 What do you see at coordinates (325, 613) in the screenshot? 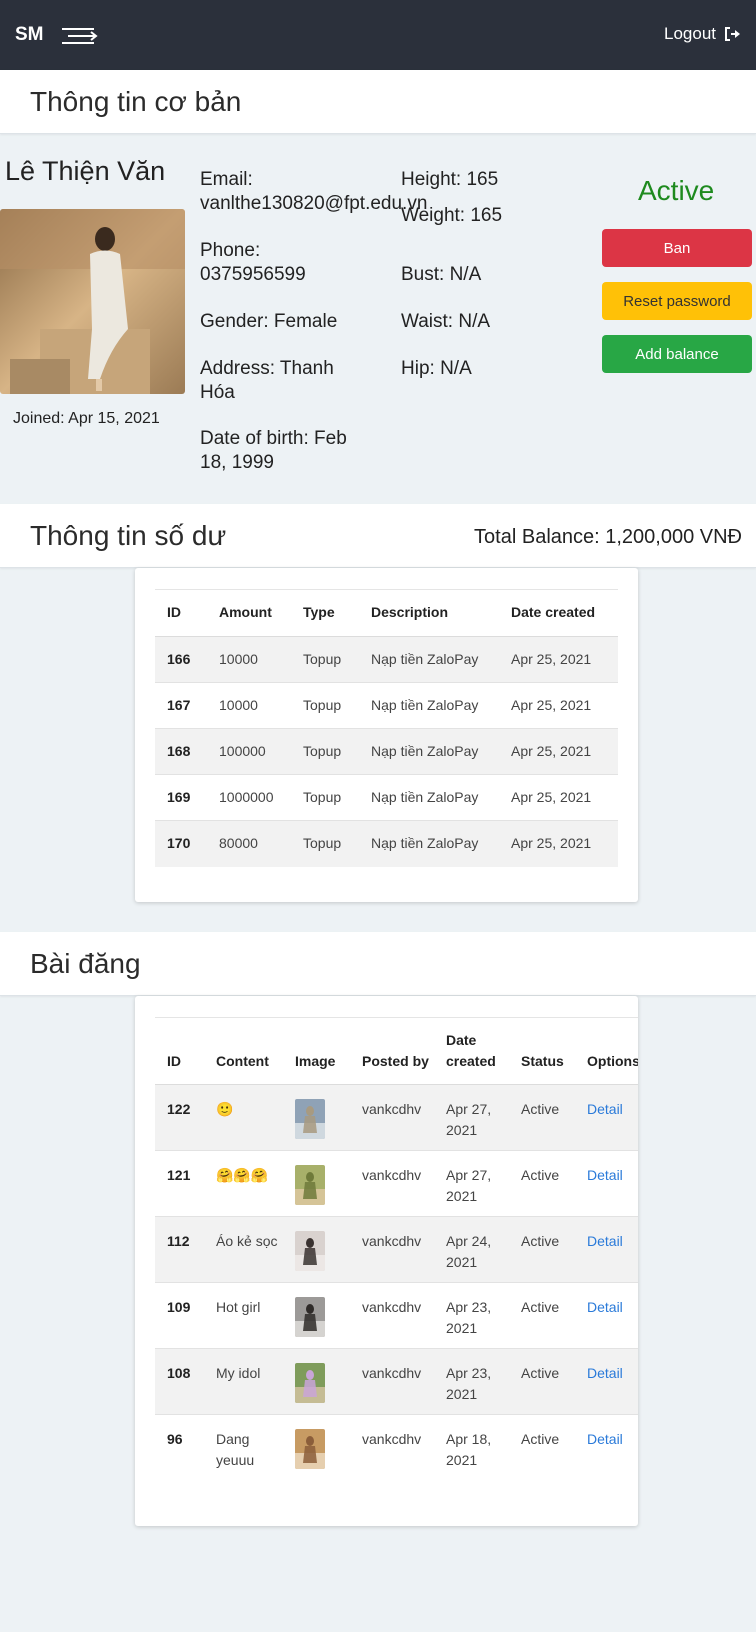
I see `balance-header-cell: Type` at bounding box center [325, 613].